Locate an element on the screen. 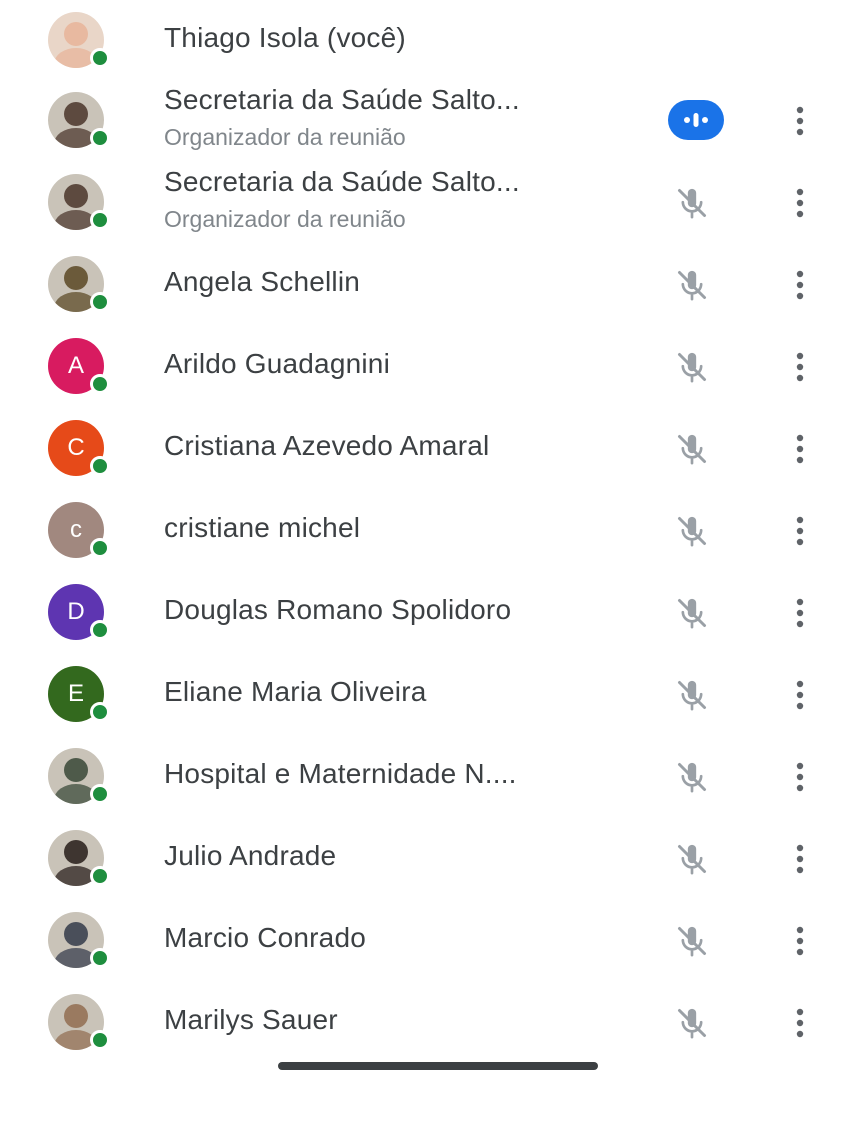 The width and height of the screenshot is (853, 1124). participant-row: Marilys Sauer is located at coordinates (426, 1023).